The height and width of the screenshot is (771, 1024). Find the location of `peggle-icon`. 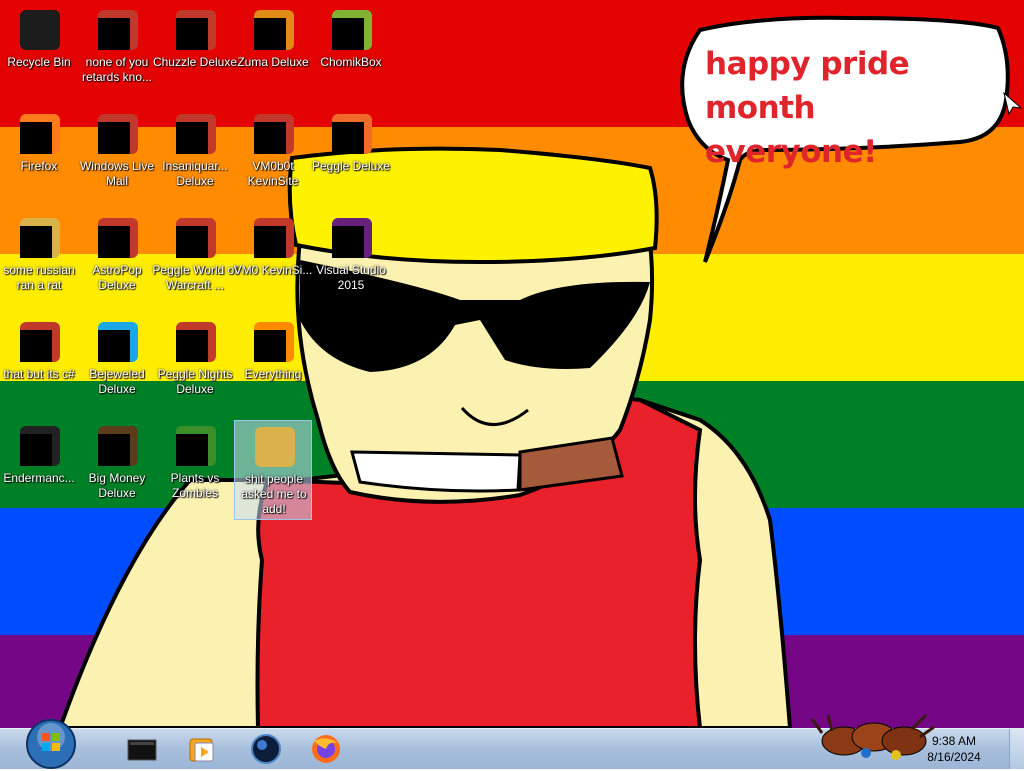

peggle-icon is located at coordinates (352, 135).